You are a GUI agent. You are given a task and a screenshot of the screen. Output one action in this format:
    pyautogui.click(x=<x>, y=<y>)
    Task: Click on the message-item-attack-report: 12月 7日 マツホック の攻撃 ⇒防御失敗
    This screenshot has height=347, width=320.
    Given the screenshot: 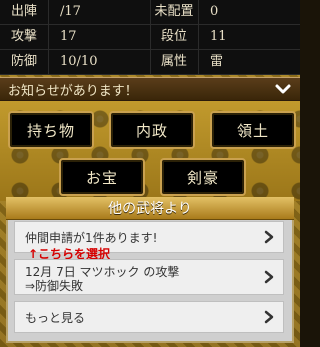 What is the action you would take?
    pyautogui.click(x=149, y=277)
    